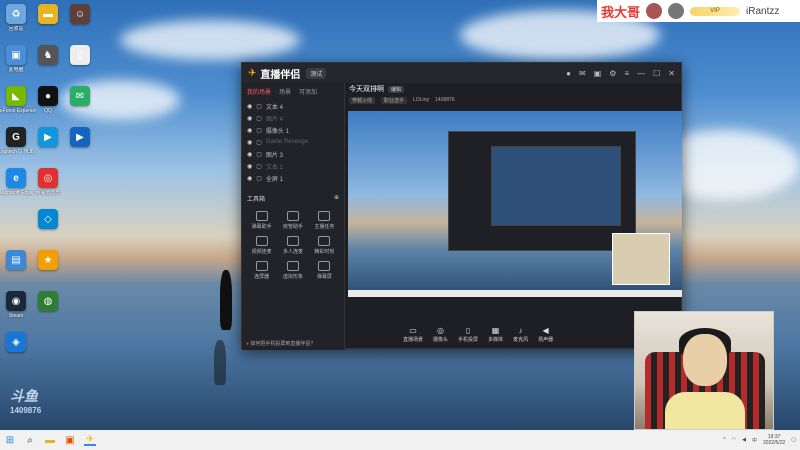 This screenshot has width=800, height=450. I want to click on message-icon: ✉, so click(582, 73).